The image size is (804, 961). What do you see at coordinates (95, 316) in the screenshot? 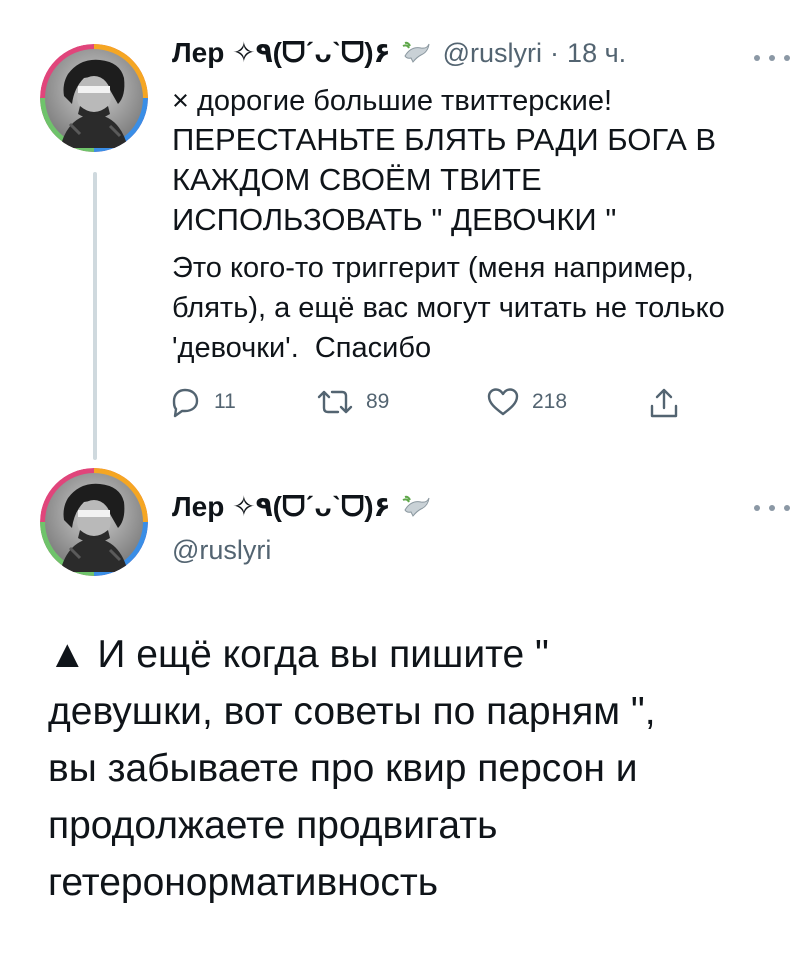
I see `thread-connector` at bounding box center [95, 316].